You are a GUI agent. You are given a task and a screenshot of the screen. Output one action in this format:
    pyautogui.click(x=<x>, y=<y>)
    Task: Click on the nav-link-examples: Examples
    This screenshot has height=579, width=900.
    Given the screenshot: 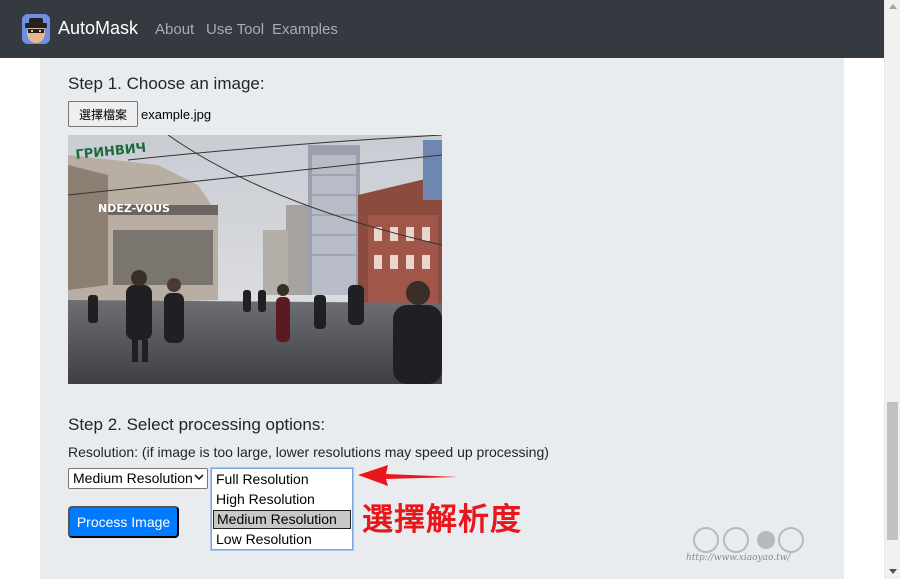 What is the action you would take?
    pyautogui.click(x=305, y=29)
    